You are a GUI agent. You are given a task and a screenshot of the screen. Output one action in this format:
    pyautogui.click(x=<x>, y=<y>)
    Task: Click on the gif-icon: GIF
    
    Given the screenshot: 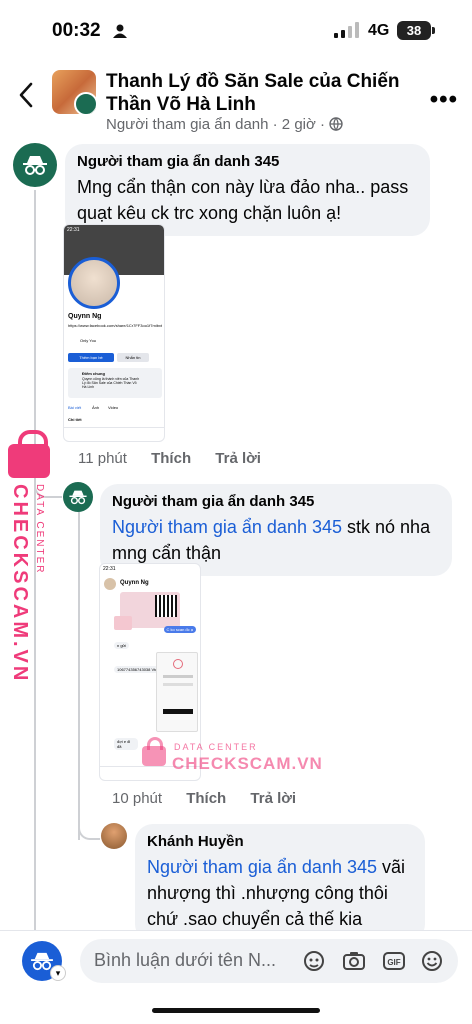 What is the action you would take?
    pyautogui.click(x=394, y=961)
    